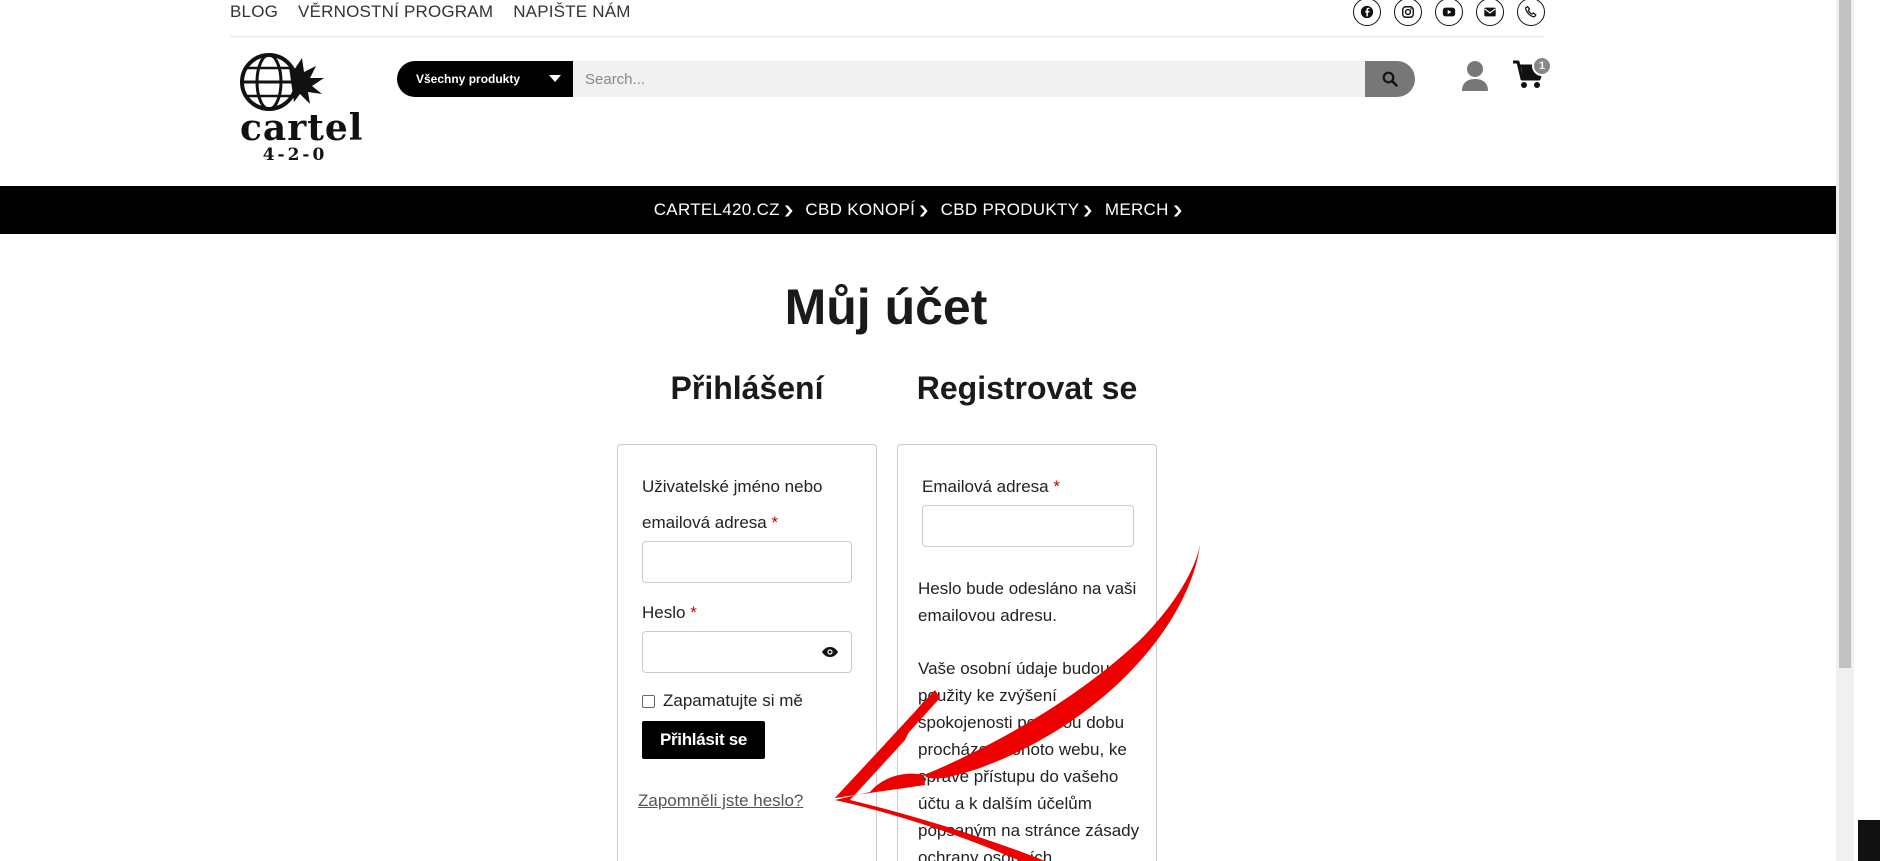 Image resolution: width=1880 pixels, height=861 pixels. Describe the element at coordinates (1542, 66) in the screenshot. I see `cart-count-badge: 1` at that location.